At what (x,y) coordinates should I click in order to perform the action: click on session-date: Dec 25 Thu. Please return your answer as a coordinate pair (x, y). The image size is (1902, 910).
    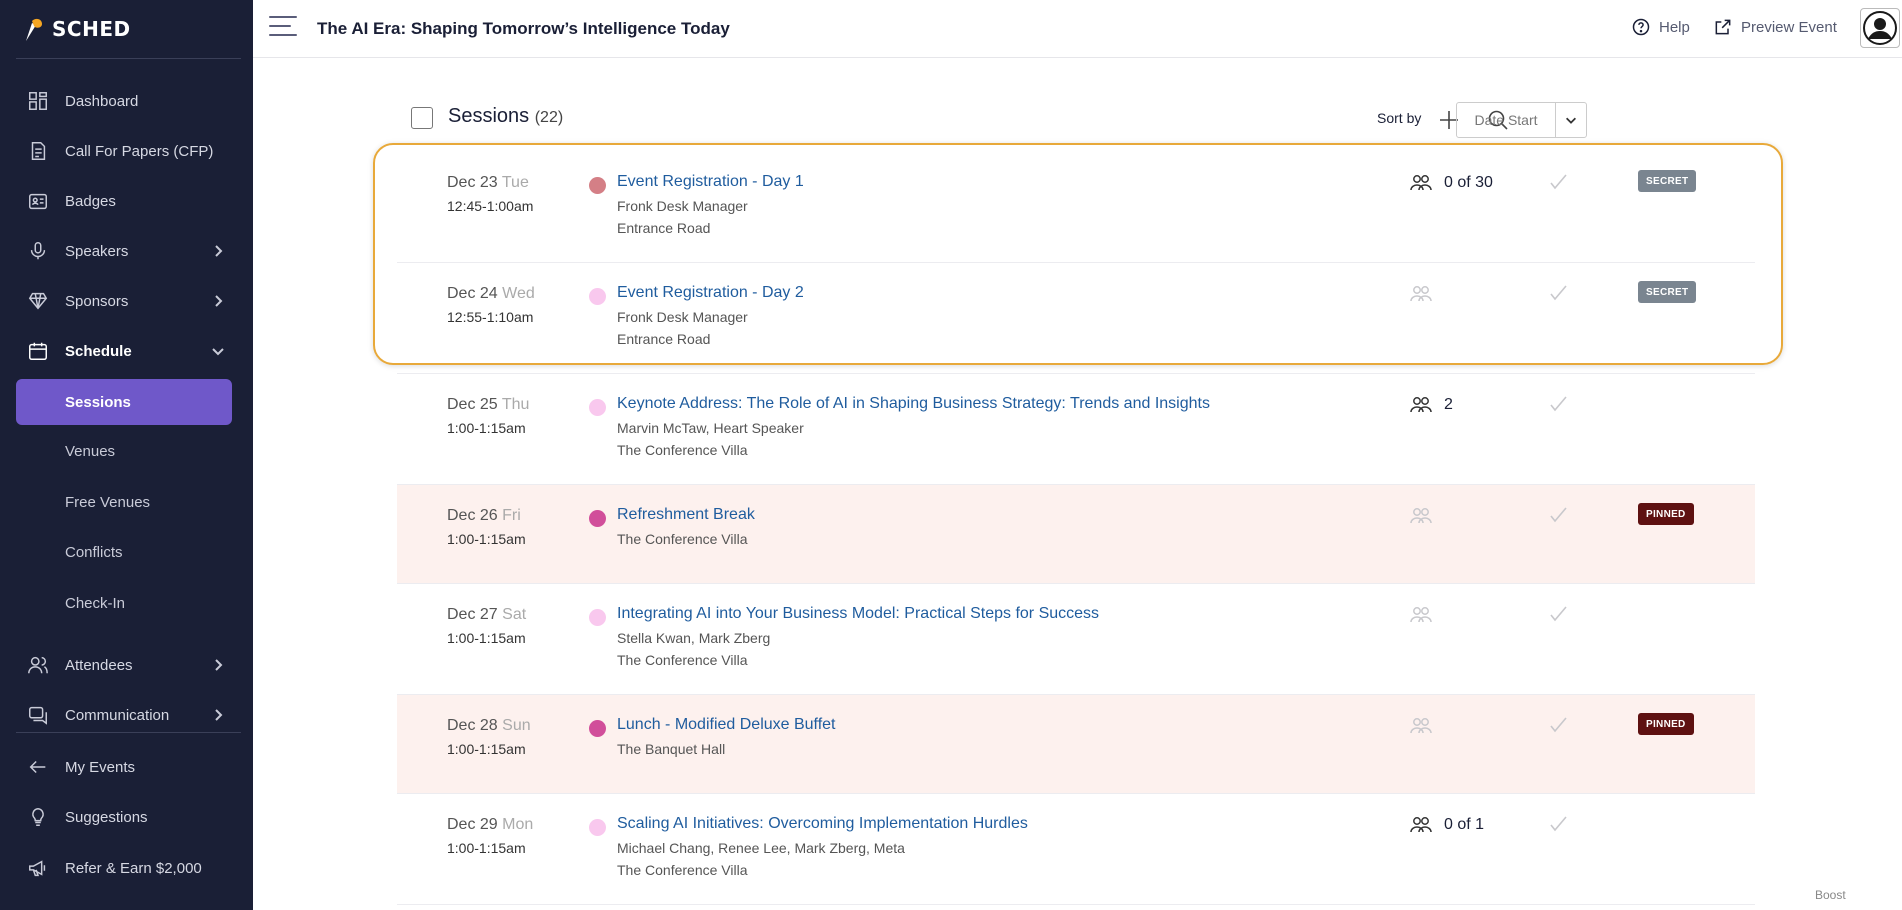
    Looking at the image, I should click on (488, 405).